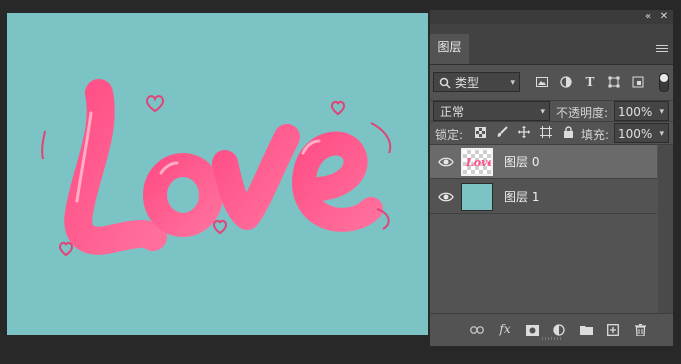 The image size is (681, 364). What do you see at coordinates (635, 112) in the screenshot?
I see `opacity-value: 100%` at bounding box center [635, 112].